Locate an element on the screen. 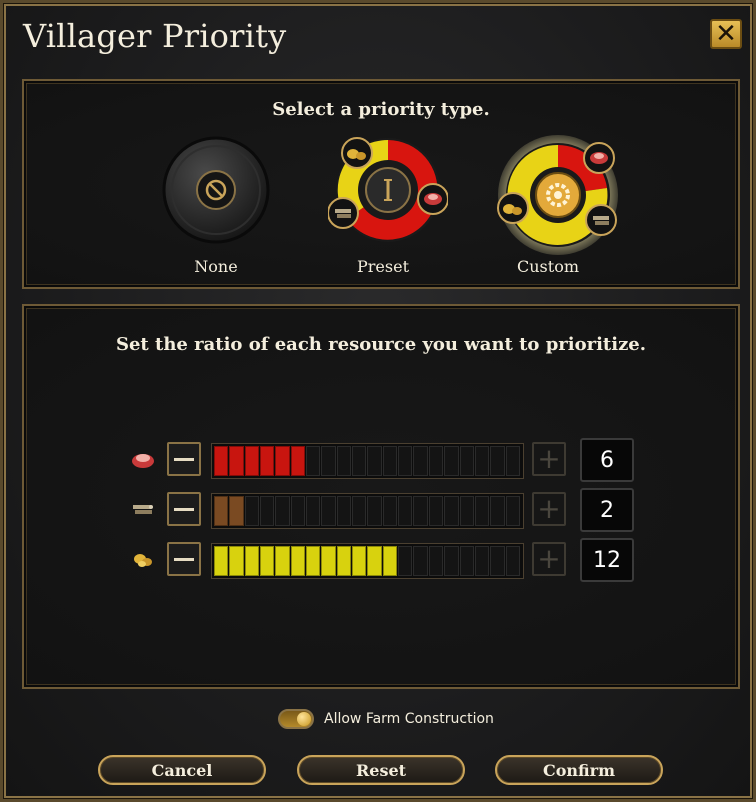 The width and height of the screenshot is (756, 802). priority-option-none: None is located at coordinates (216, 205).